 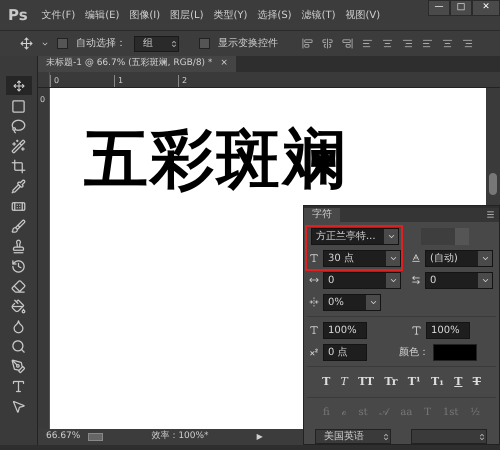 I want to click on tracking-select: 0, so click(x=459, y=280).